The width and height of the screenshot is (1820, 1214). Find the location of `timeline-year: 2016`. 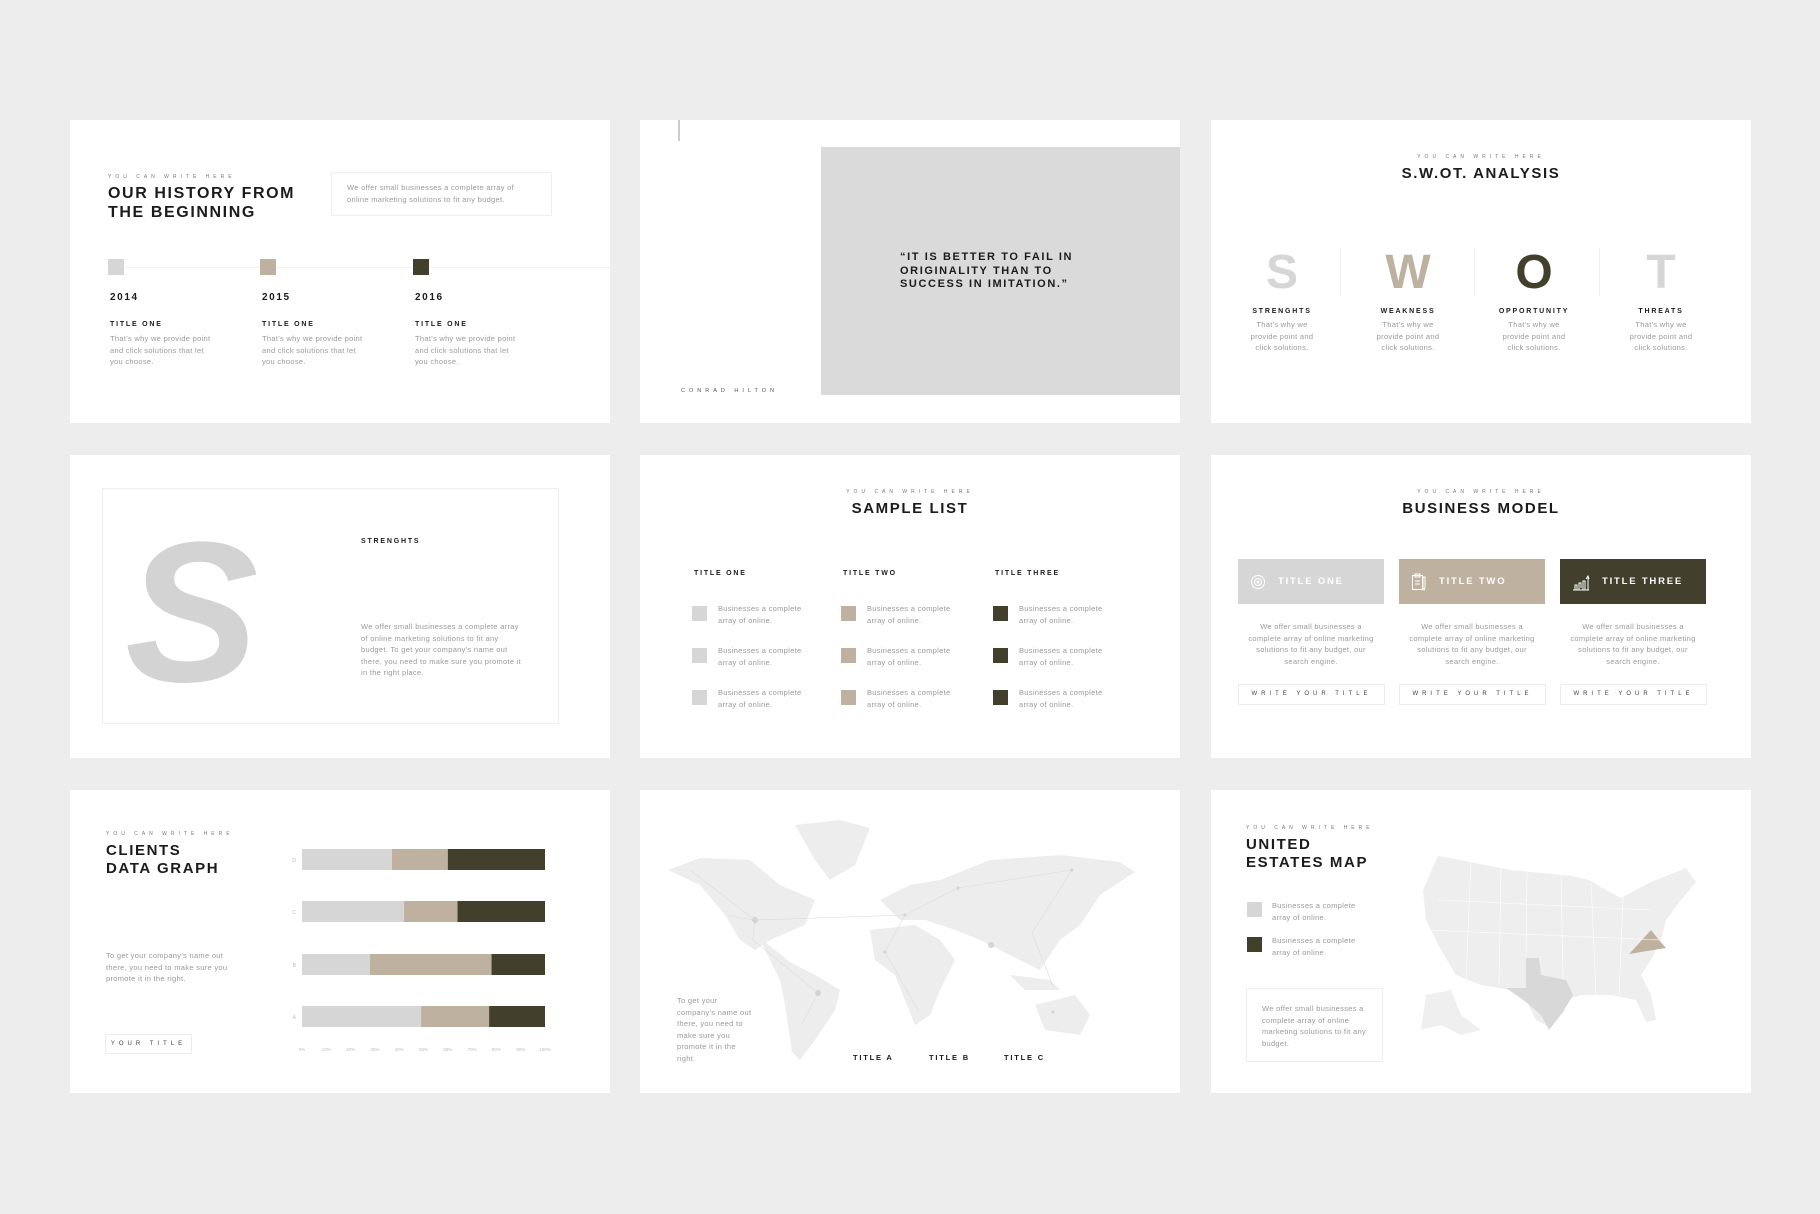

timeline-year: 2016 is located at coordinates (429, 297).